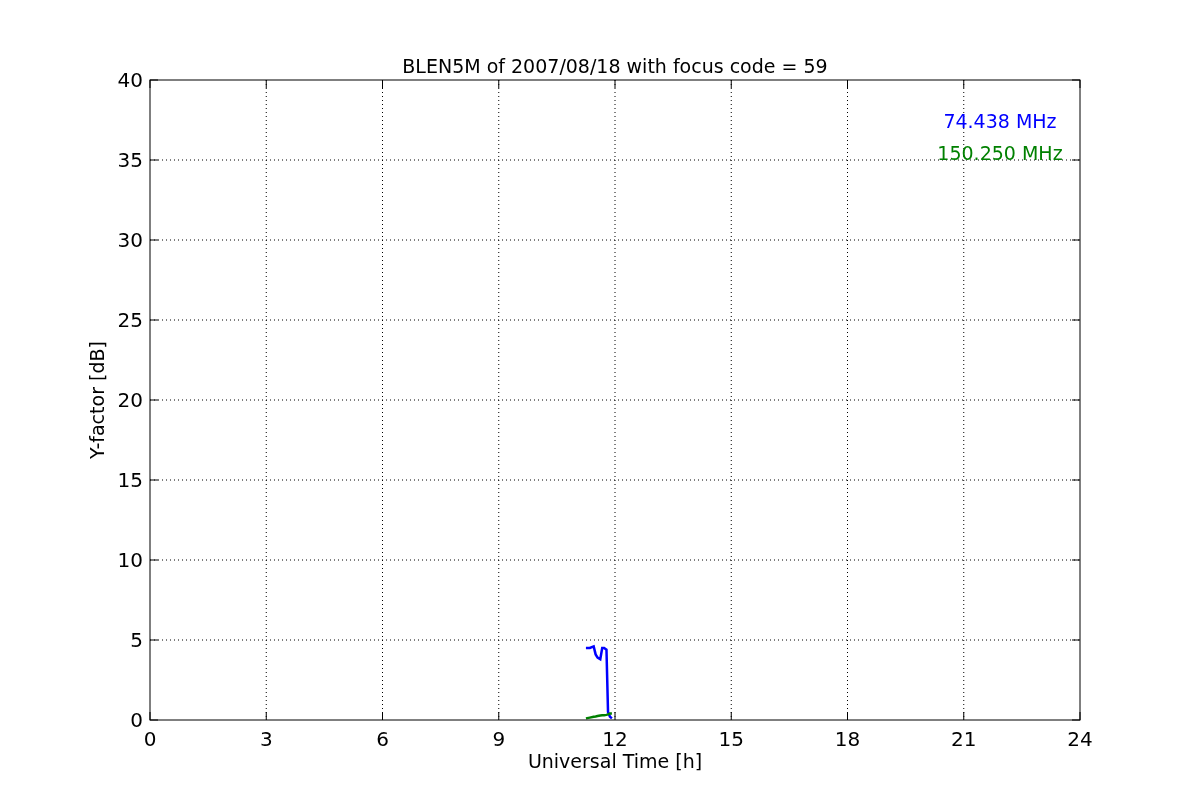 The height and width of the screenshot is (800, 1200). Describe the element at coordinates (615, 66) in the screenshot. I see `chart-title: BLEN5M of 2007/08/18 with focus code = 59` at that location.